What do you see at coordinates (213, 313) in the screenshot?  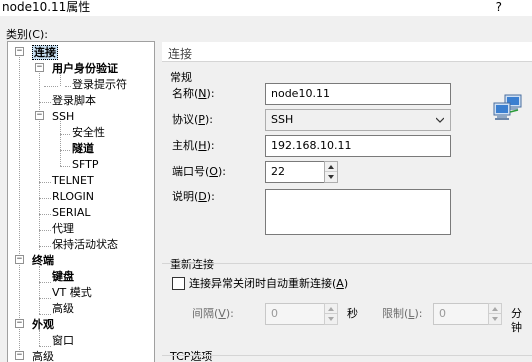 I see `interval-label: 间隔(V):` at bounding box center [213, 313].